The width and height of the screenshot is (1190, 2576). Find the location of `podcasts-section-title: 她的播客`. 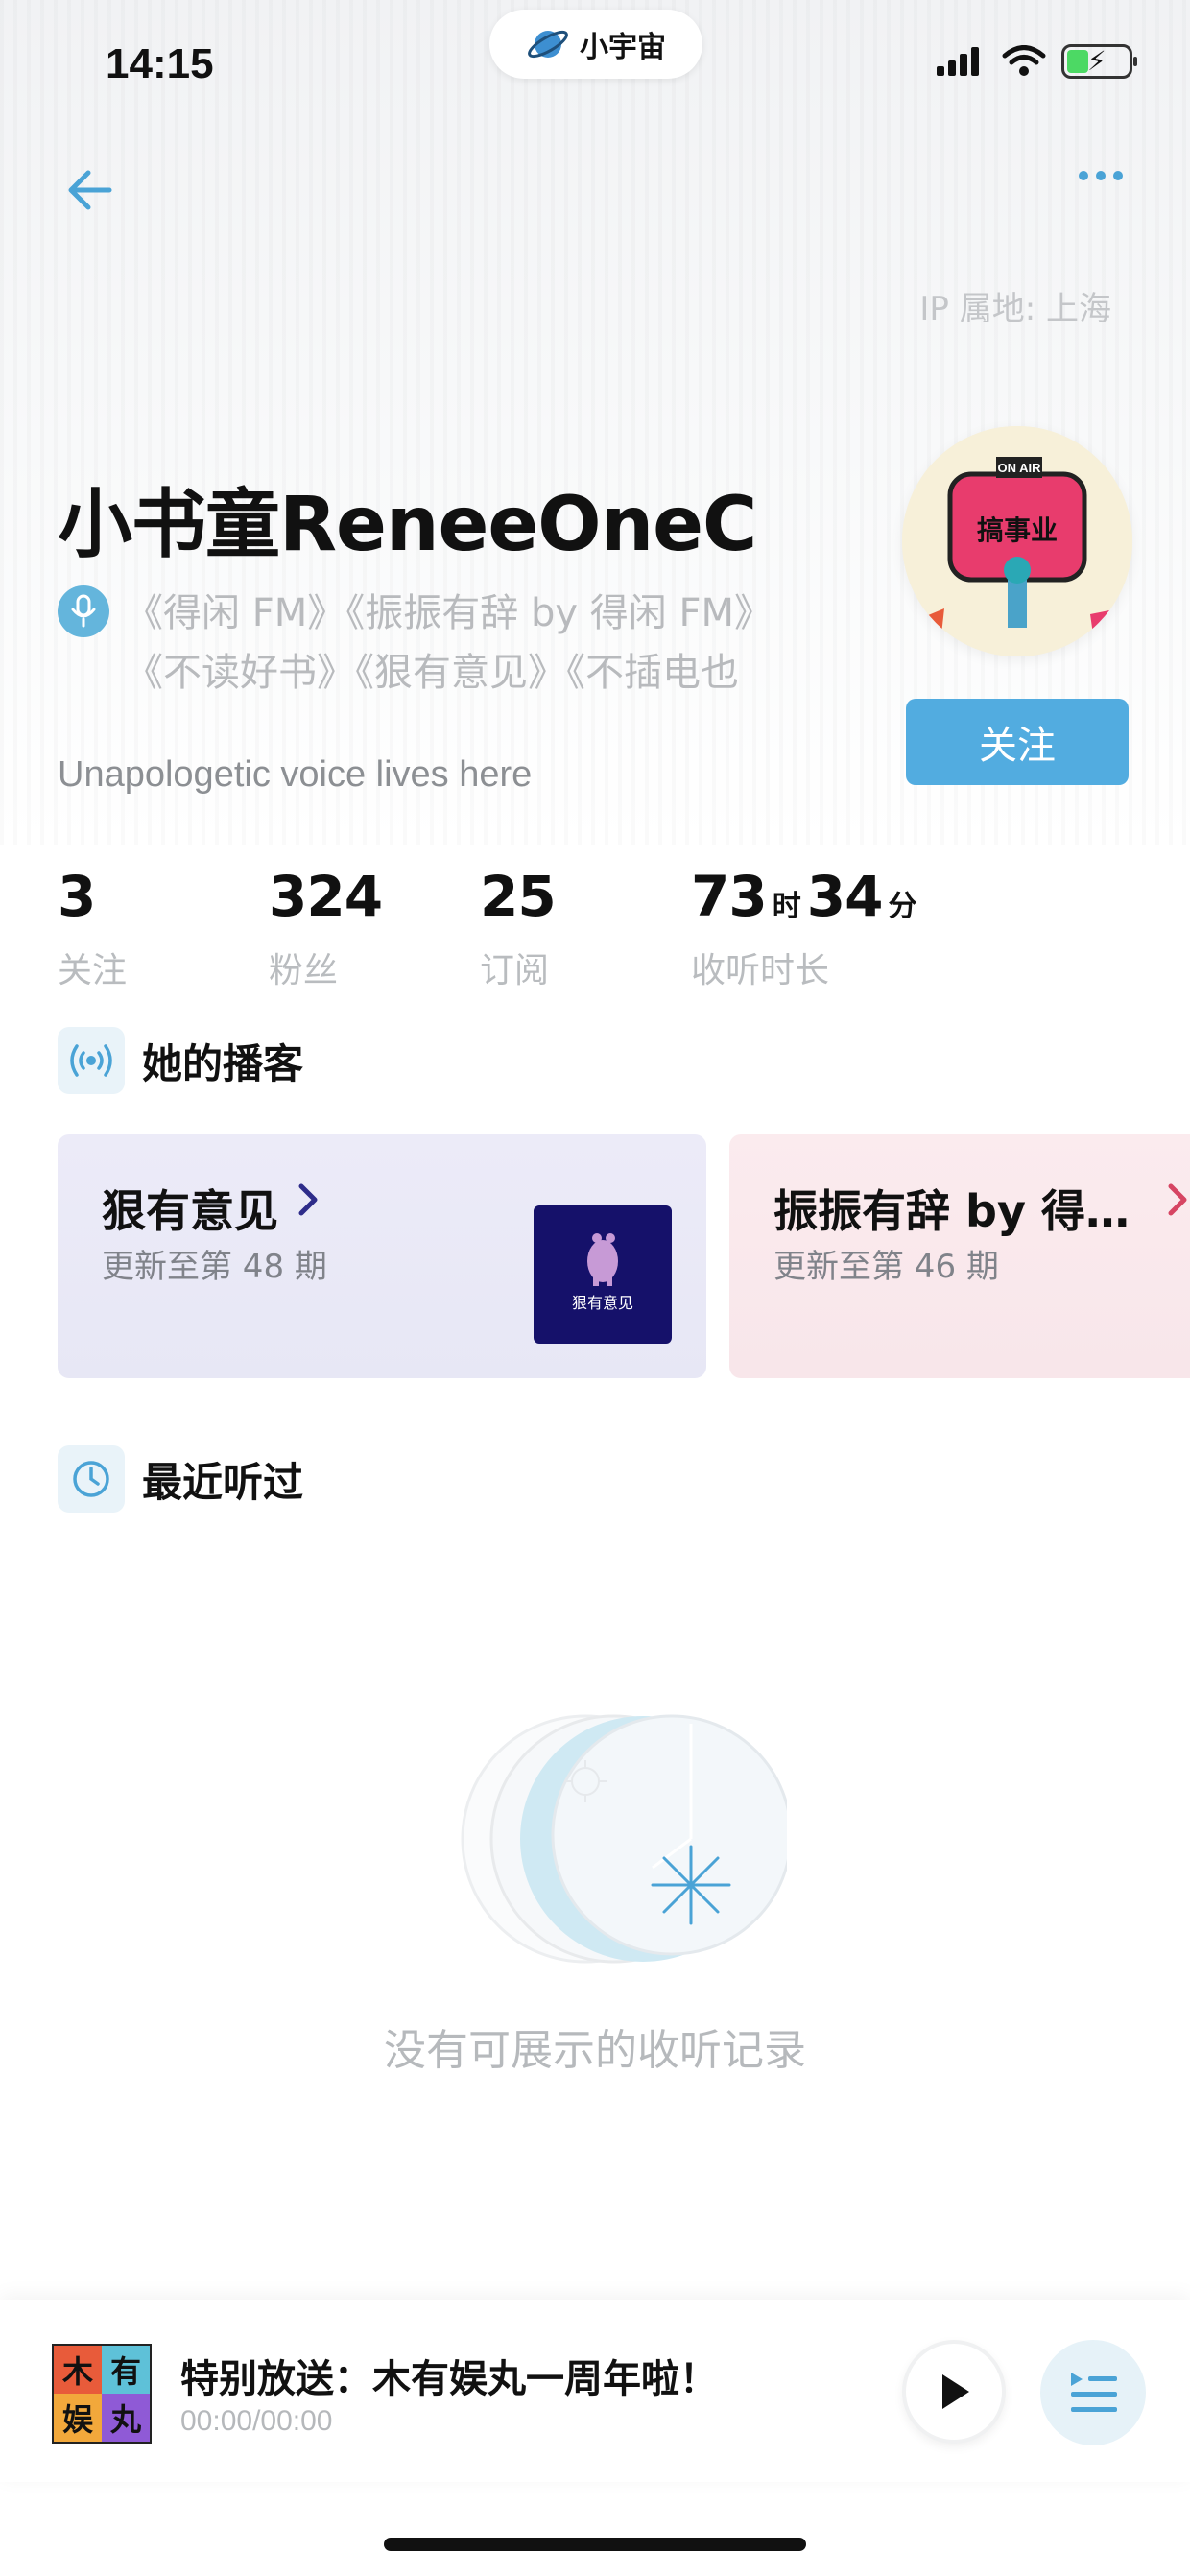

podcasts-section-title: 她的播客 is located at coordinates (223, 1063).